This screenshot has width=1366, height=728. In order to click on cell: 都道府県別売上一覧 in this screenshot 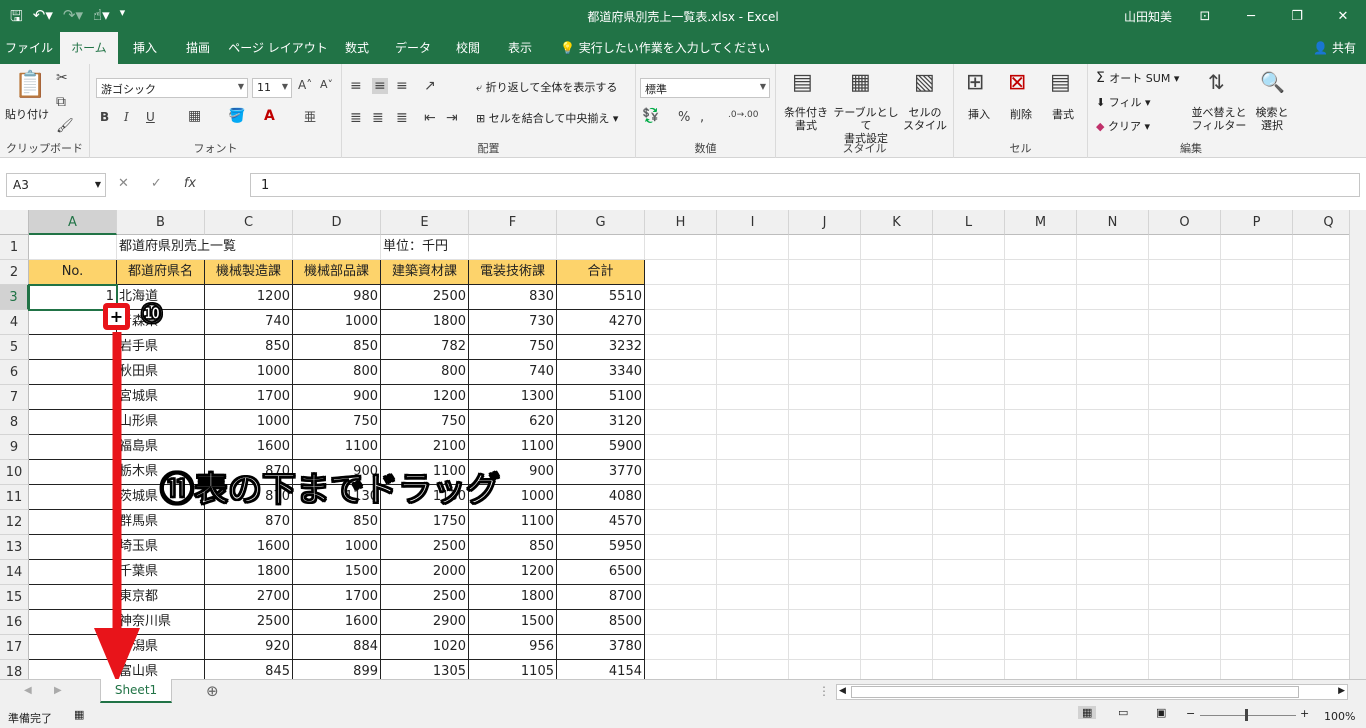, I will do `click(249, 247)`.